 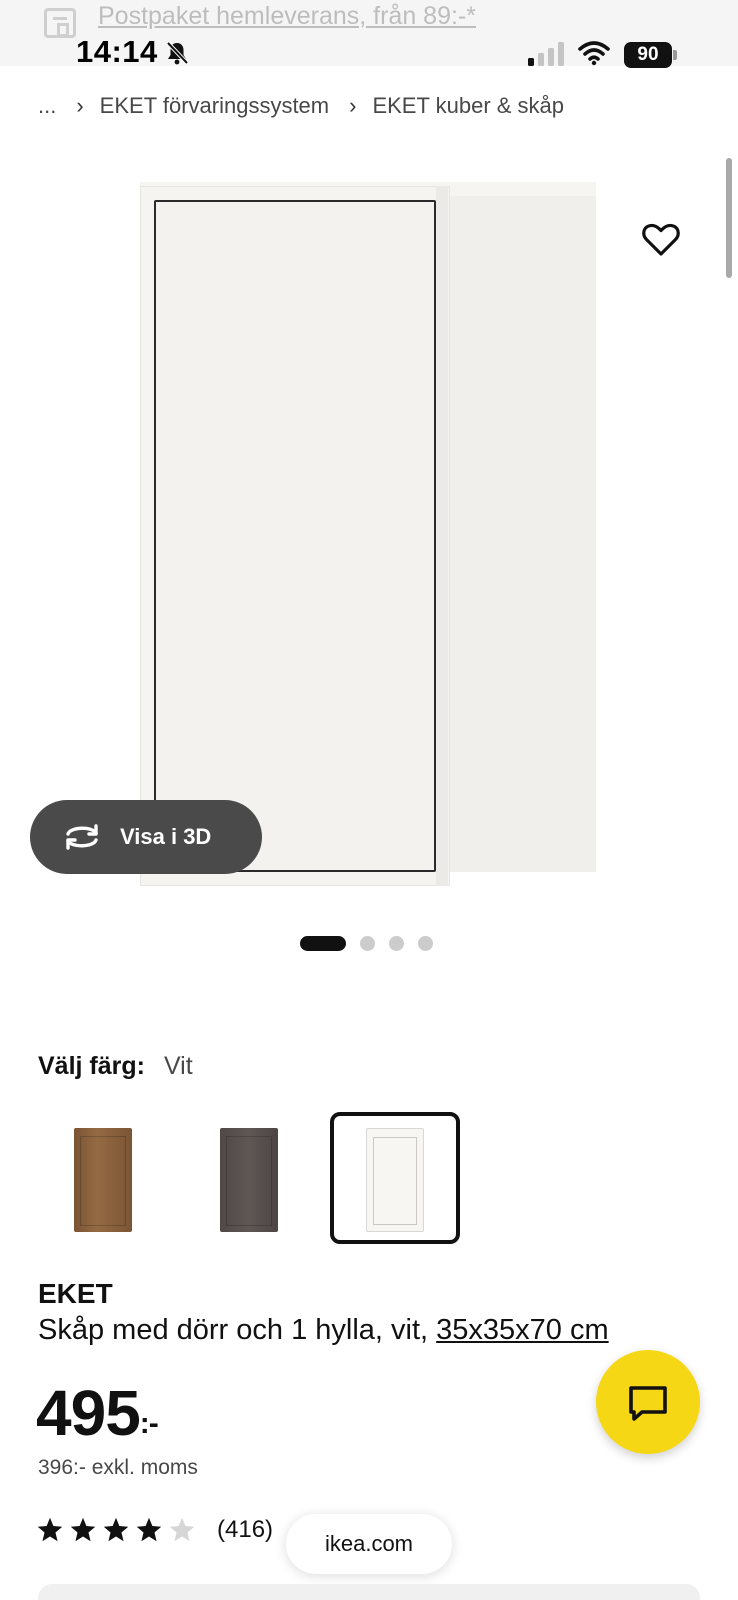 What do you see at coordinates (118, 1467) in the screenshot?
I see `price-ex-vat: 396:- exkl. moms` at bounding box center [118, 1467].